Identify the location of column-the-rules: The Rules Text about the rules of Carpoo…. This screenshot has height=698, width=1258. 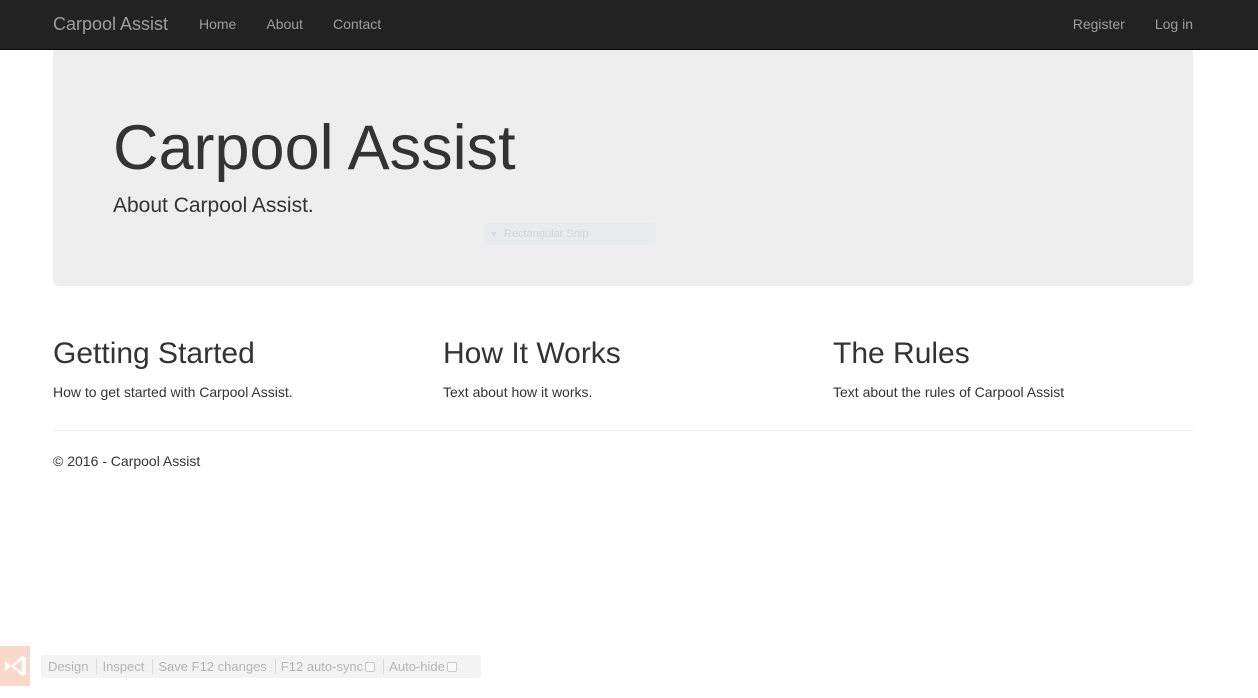
(1013, 369).